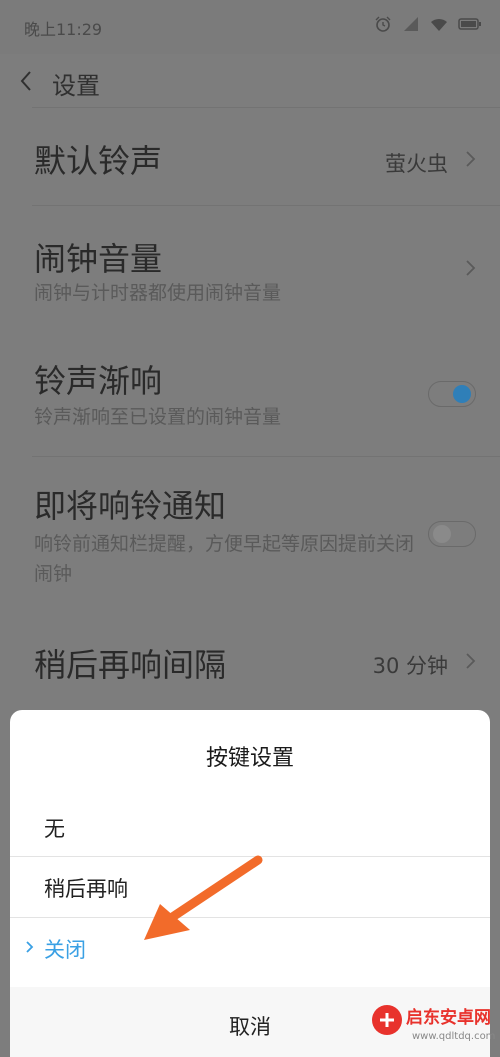  What do you see at coordinates (130, 665) in the screenshot?
I see `setting-label: 稍后再响间隔` at bounding box center [130, 665].